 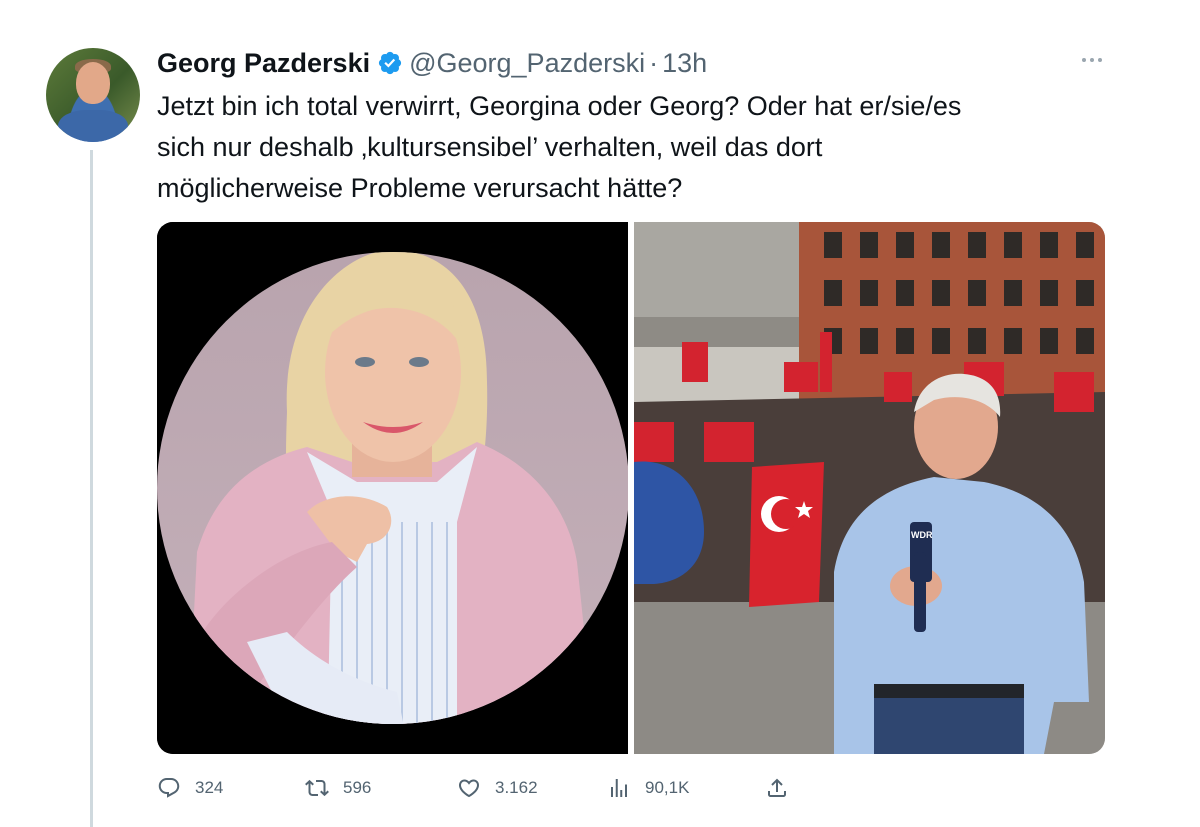 I want to click on like-button: 3.162, so click(x=497, y=788).